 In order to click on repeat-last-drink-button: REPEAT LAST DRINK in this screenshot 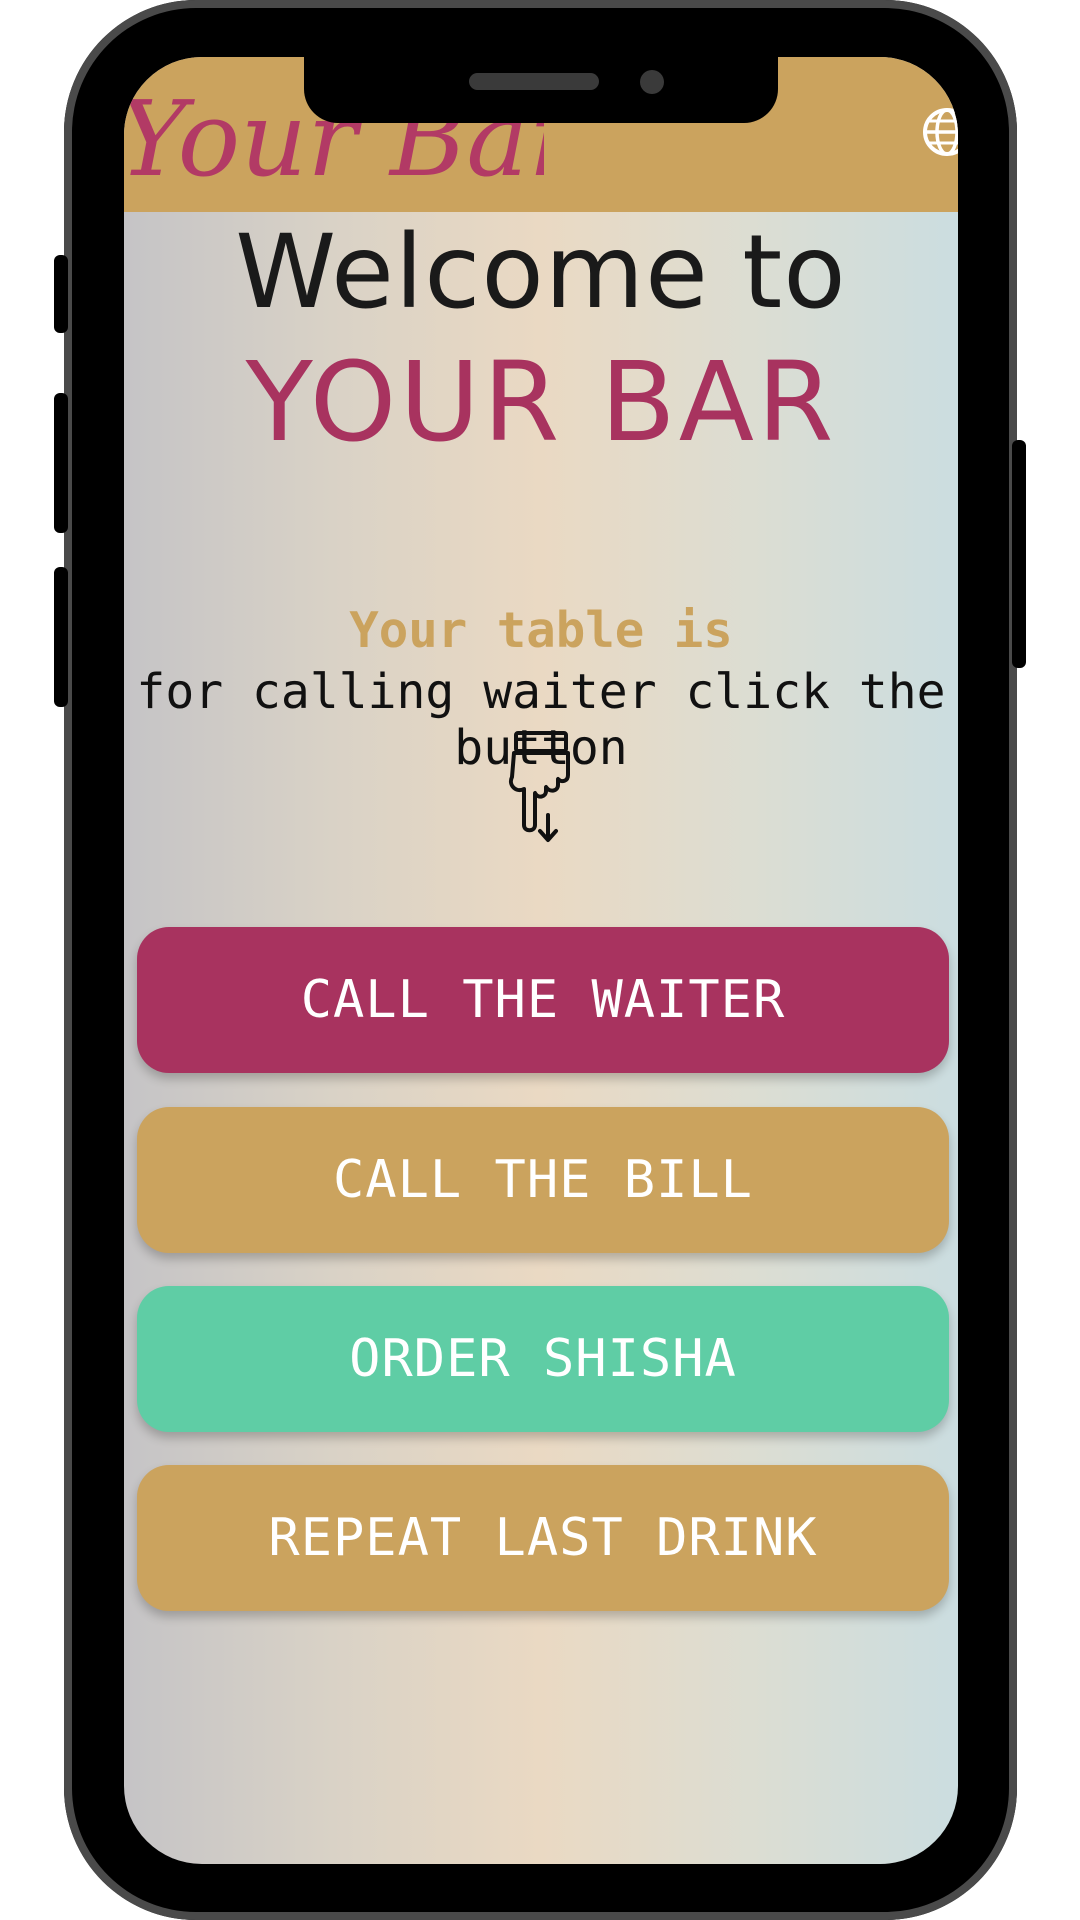, I will do `click(543, 1538)`.